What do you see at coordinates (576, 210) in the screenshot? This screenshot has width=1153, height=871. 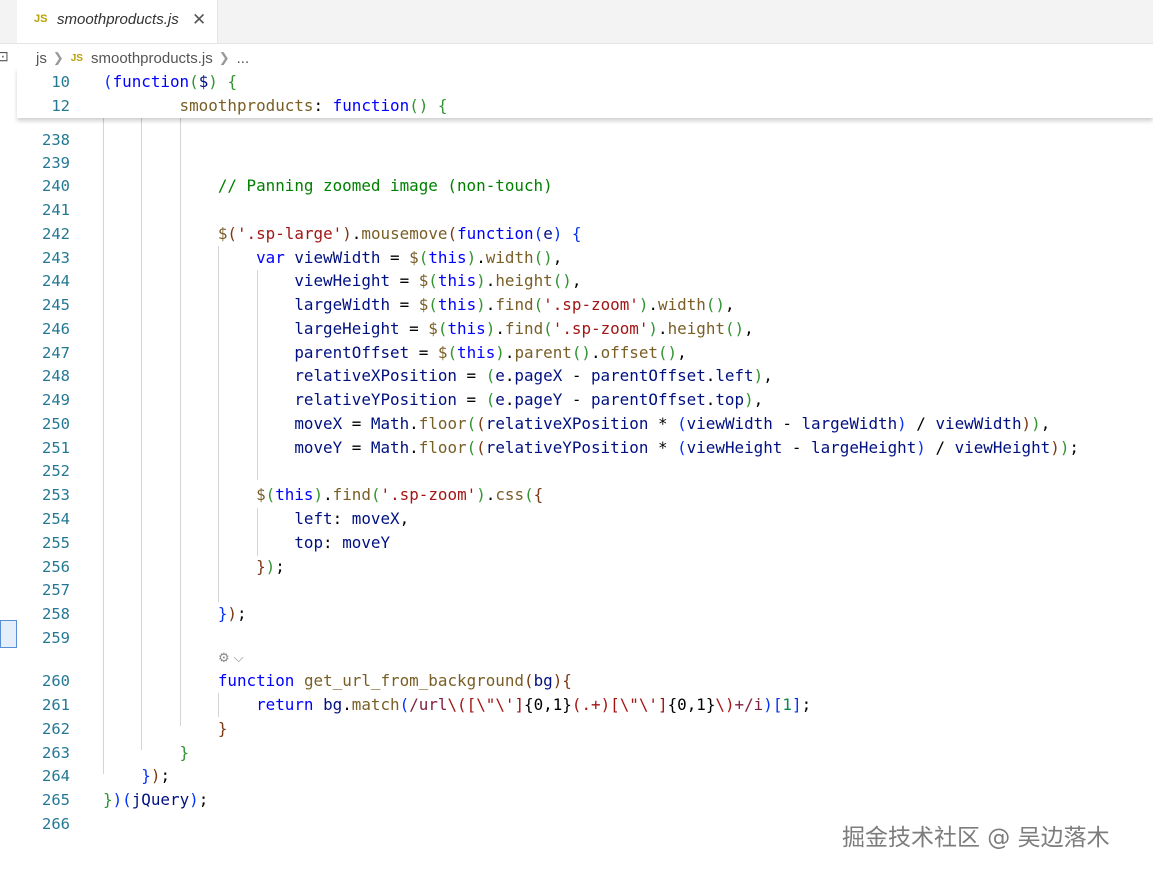 I see `code-line: 241` at bounding box center [576, 210].